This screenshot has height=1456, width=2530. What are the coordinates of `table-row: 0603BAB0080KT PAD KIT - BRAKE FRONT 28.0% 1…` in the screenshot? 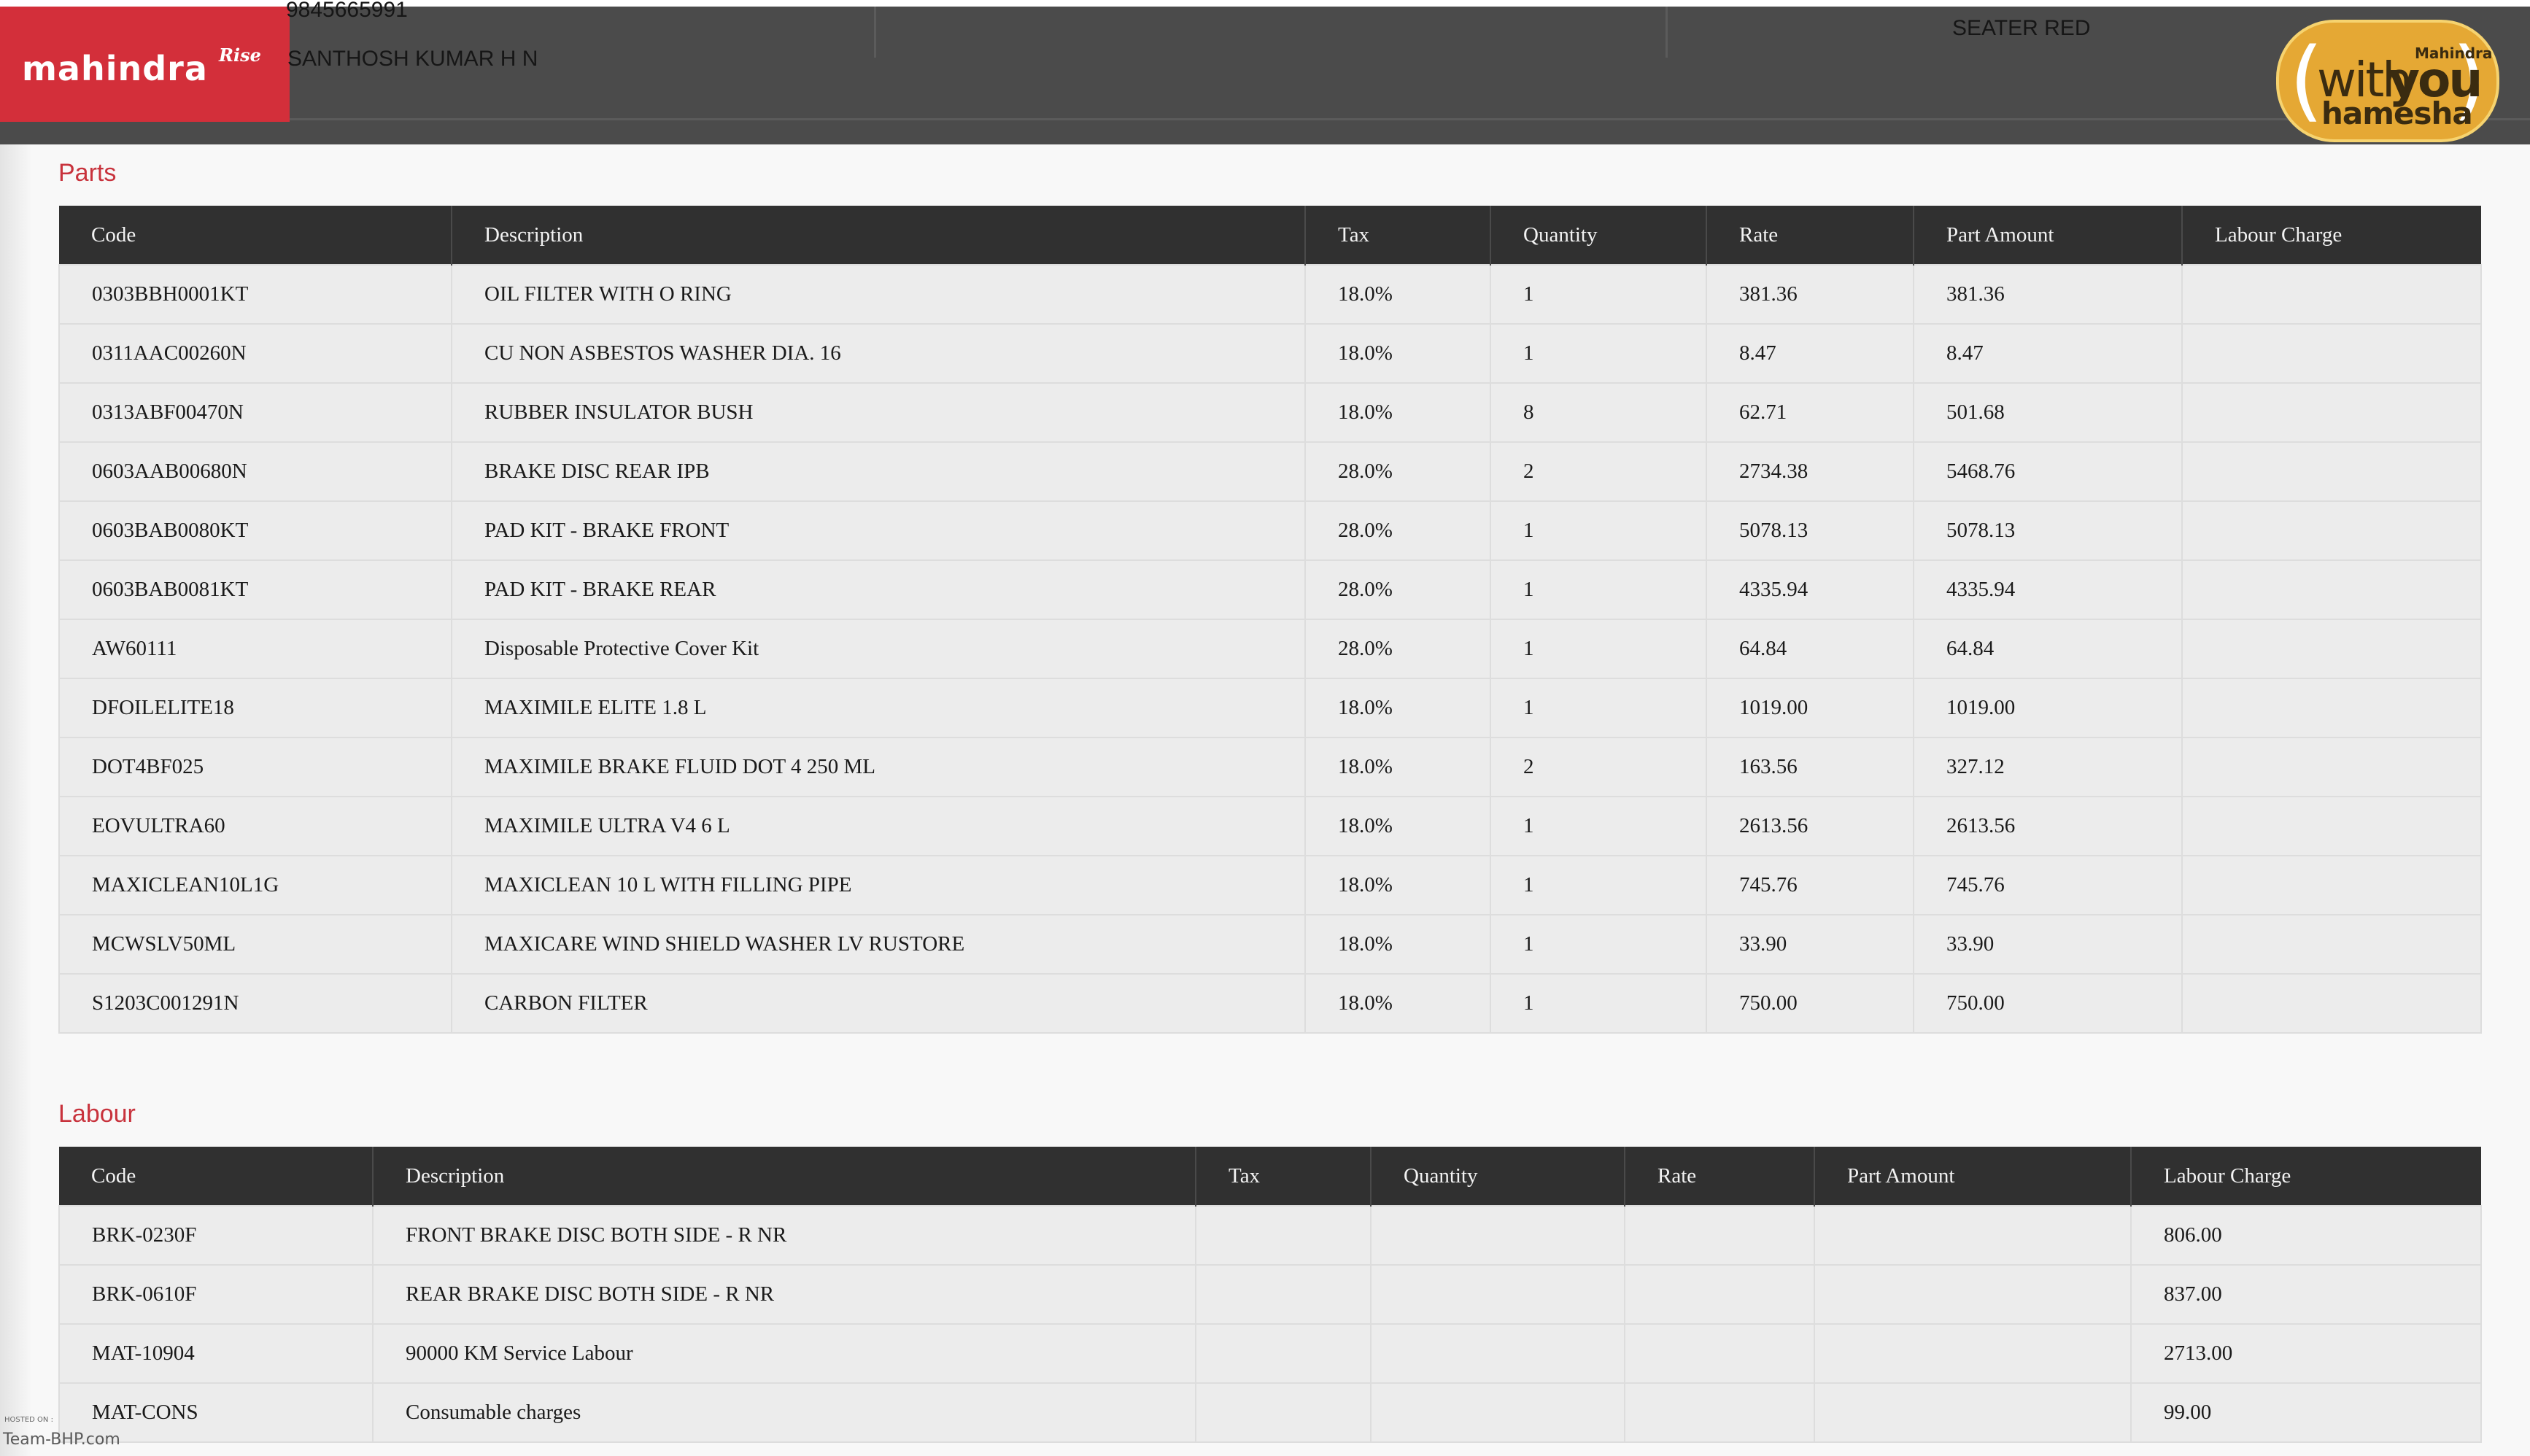 It's located at (1270, 530).